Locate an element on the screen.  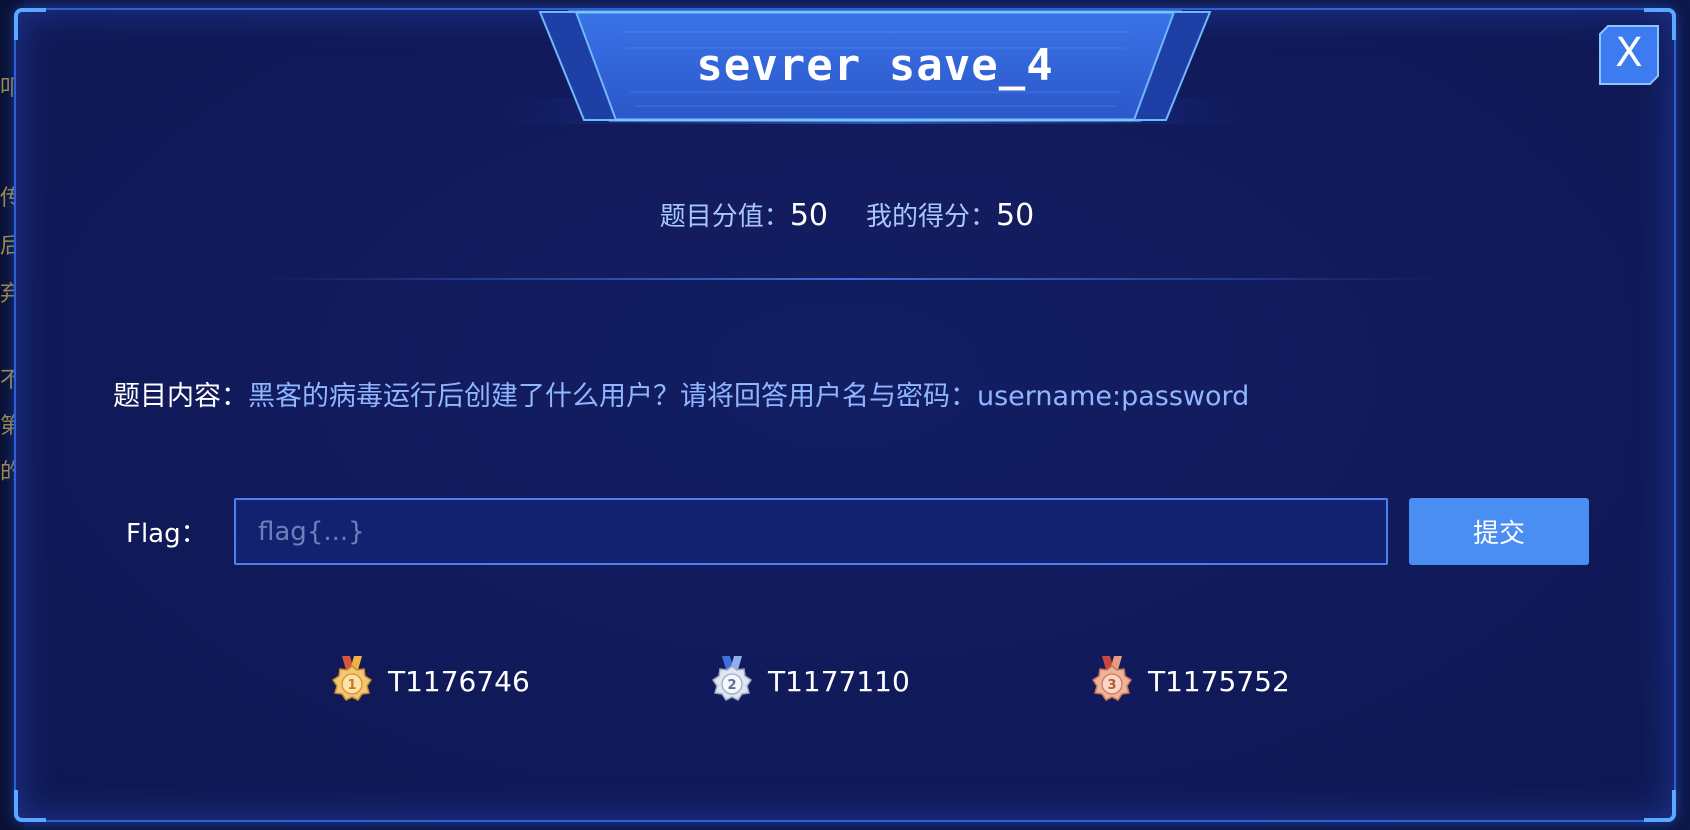
ranking-item: 3 T1175752 is located at coordinates (1189, 681).